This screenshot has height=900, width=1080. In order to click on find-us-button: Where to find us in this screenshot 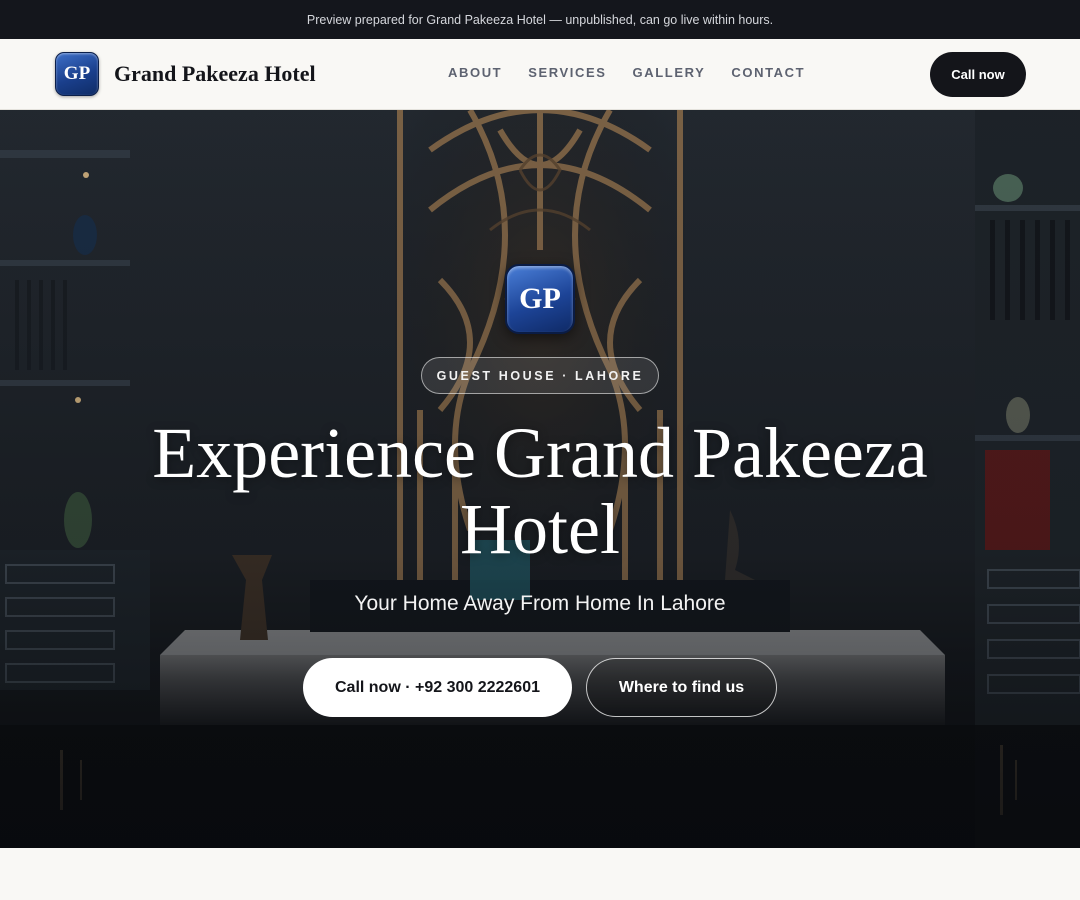, I will do `click(681, 687)`.